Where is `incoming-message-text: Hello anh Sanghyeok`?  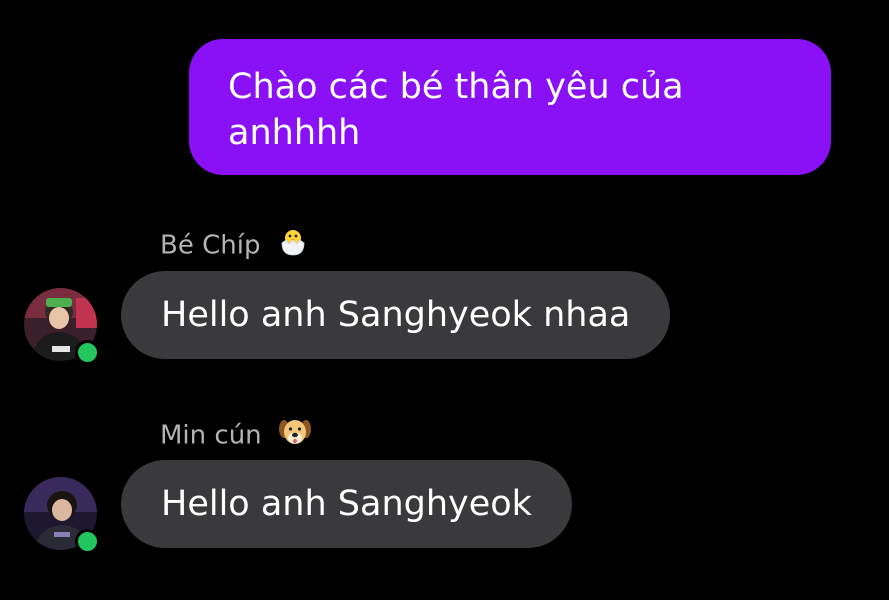 incoming-message-text: Hello anh Sanghyeok is located at coordinates (346, 504).